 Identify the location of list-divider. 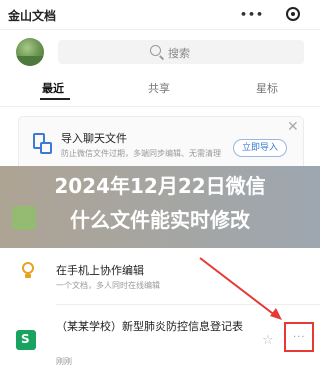
(188, 304).